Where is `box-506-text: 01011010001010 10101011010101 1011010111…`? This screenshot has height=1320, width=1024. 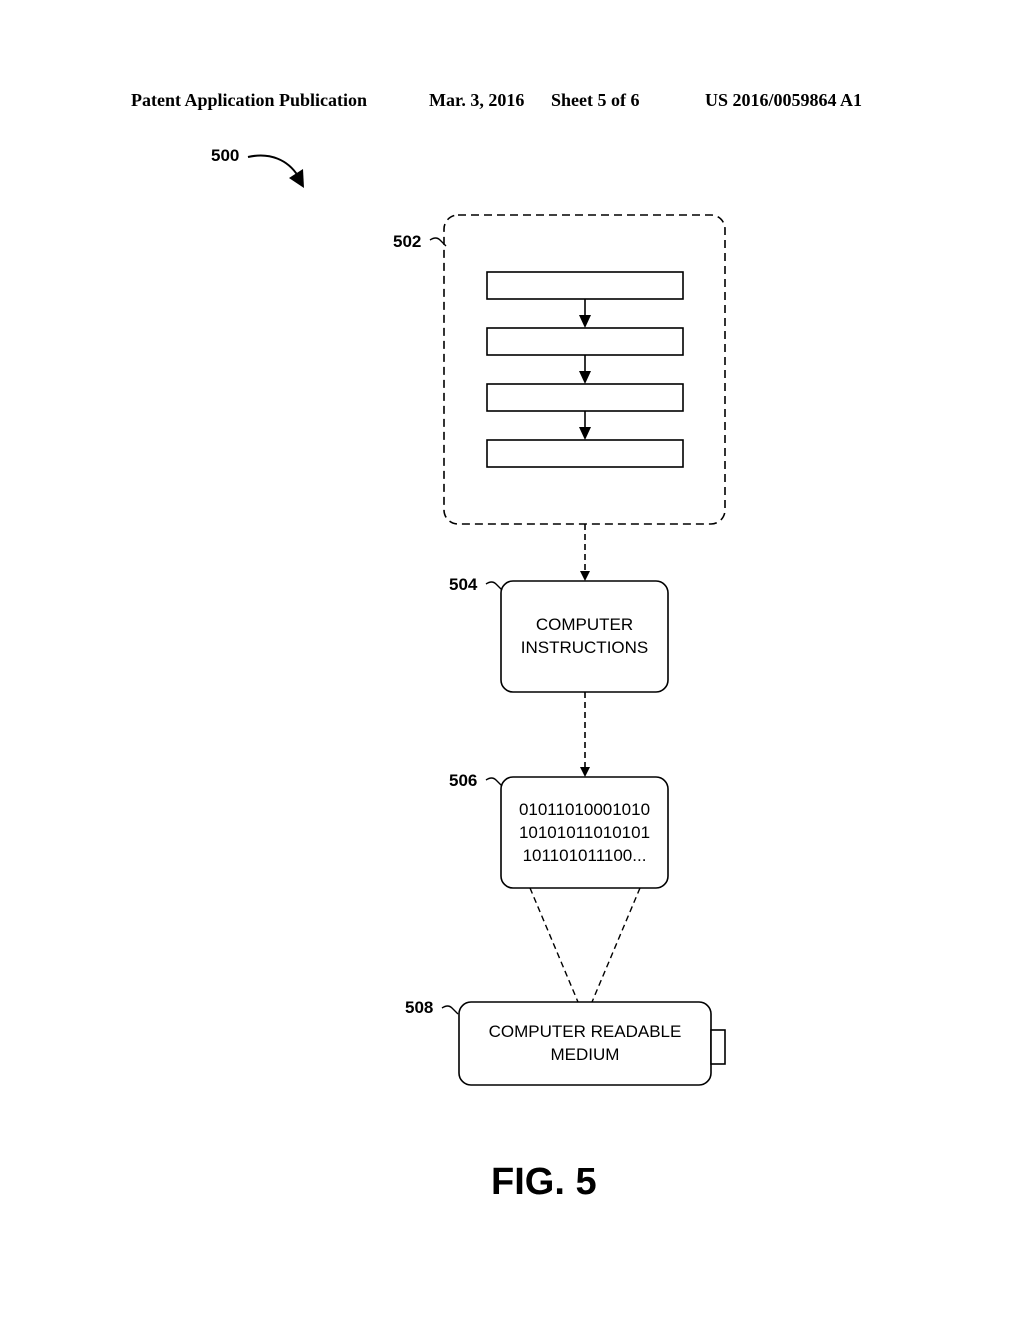 box-506-text: 01011010001010 10101011010101 1011010111… is located at coordinates (584, 832).